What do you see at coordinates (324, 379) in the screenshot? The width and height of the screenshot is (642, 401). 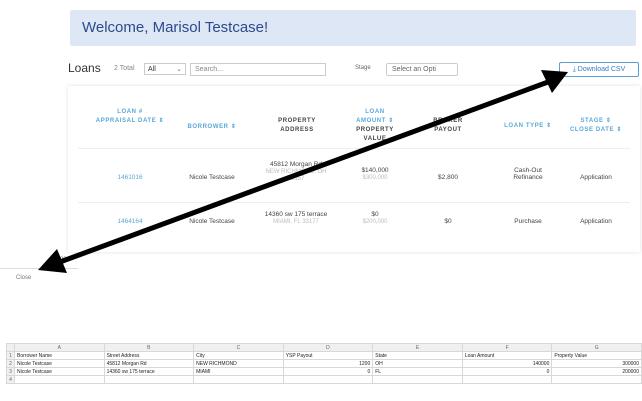 I see `table-row: 4` at bounding box center [324, 379].